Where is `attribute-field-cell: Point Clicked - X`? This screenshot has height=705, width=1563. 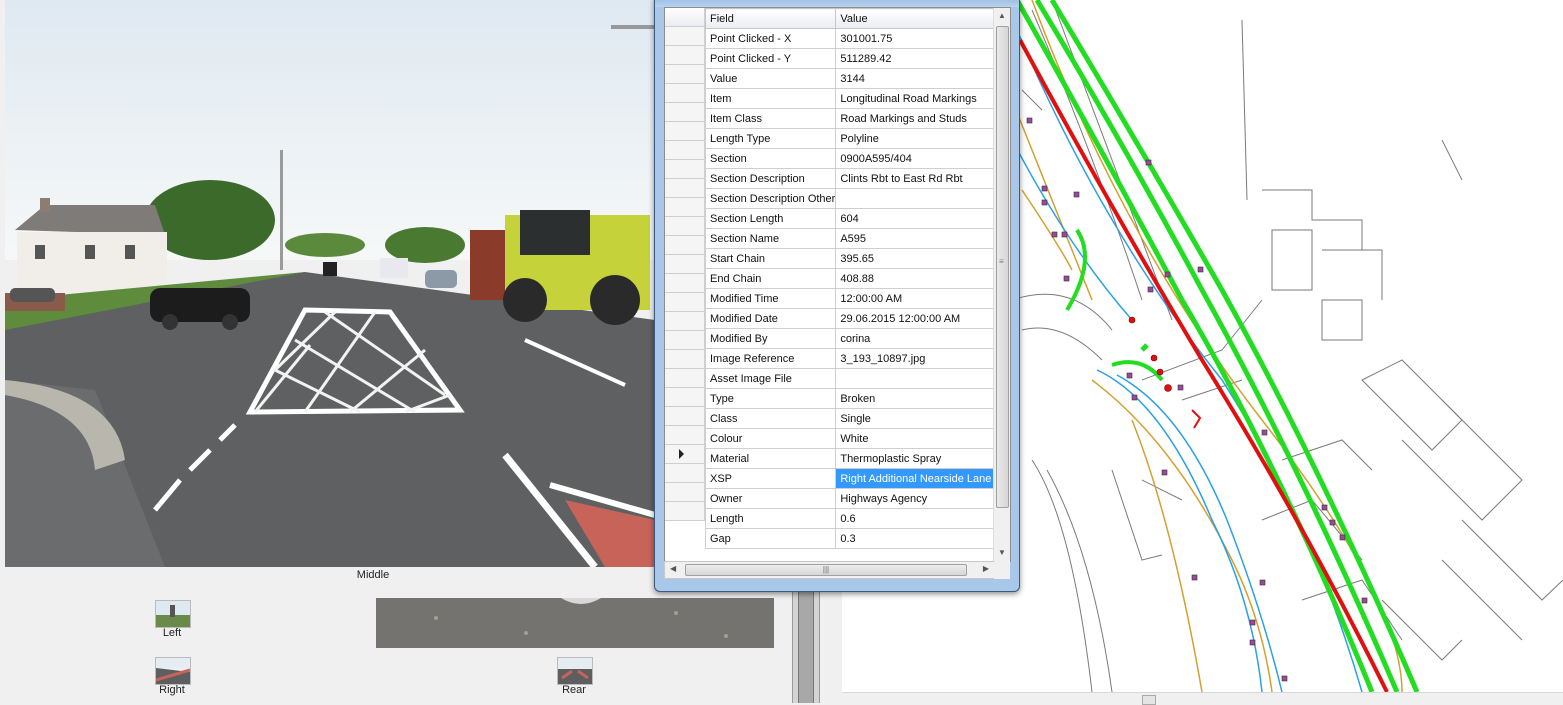
attribute-field-cell: Point Clicked - X is located at coordinates (770, 38).